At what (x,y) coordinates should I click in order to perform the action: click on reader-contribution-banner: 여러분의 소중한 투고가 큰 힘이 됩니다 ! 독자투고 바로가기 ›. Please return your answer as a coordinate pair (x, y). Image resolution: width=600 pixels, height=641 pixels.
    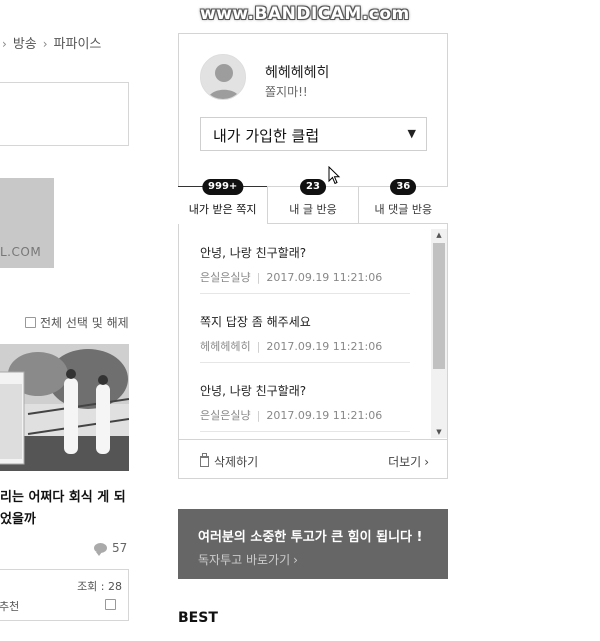
    Looking at the image, I should click on (313, 544).